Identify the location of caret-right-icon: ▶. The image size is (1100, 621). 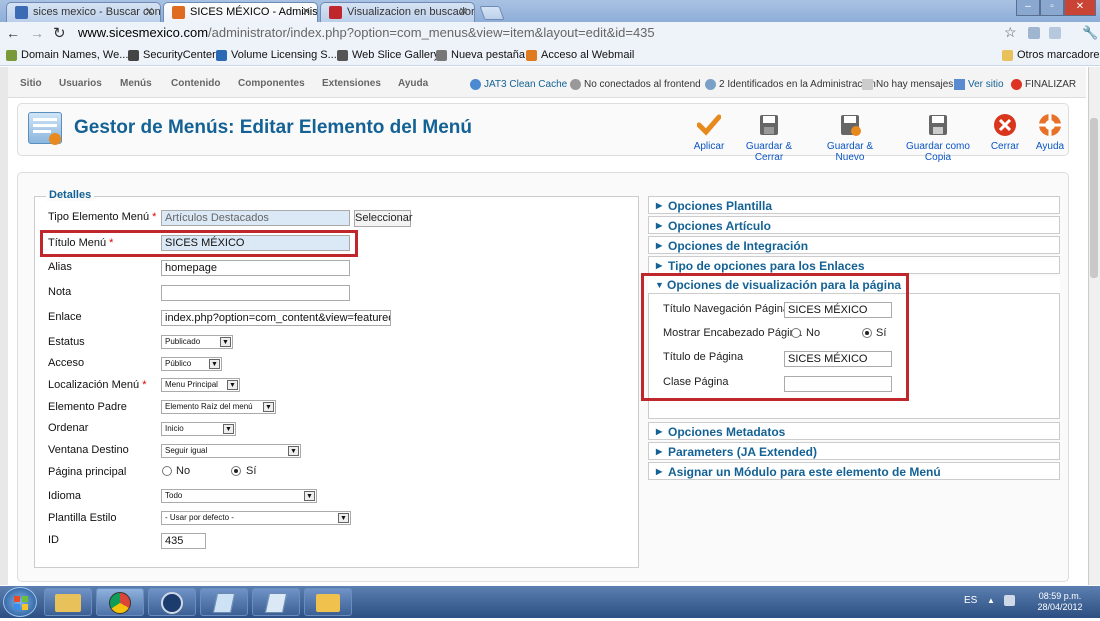
(659, 431).